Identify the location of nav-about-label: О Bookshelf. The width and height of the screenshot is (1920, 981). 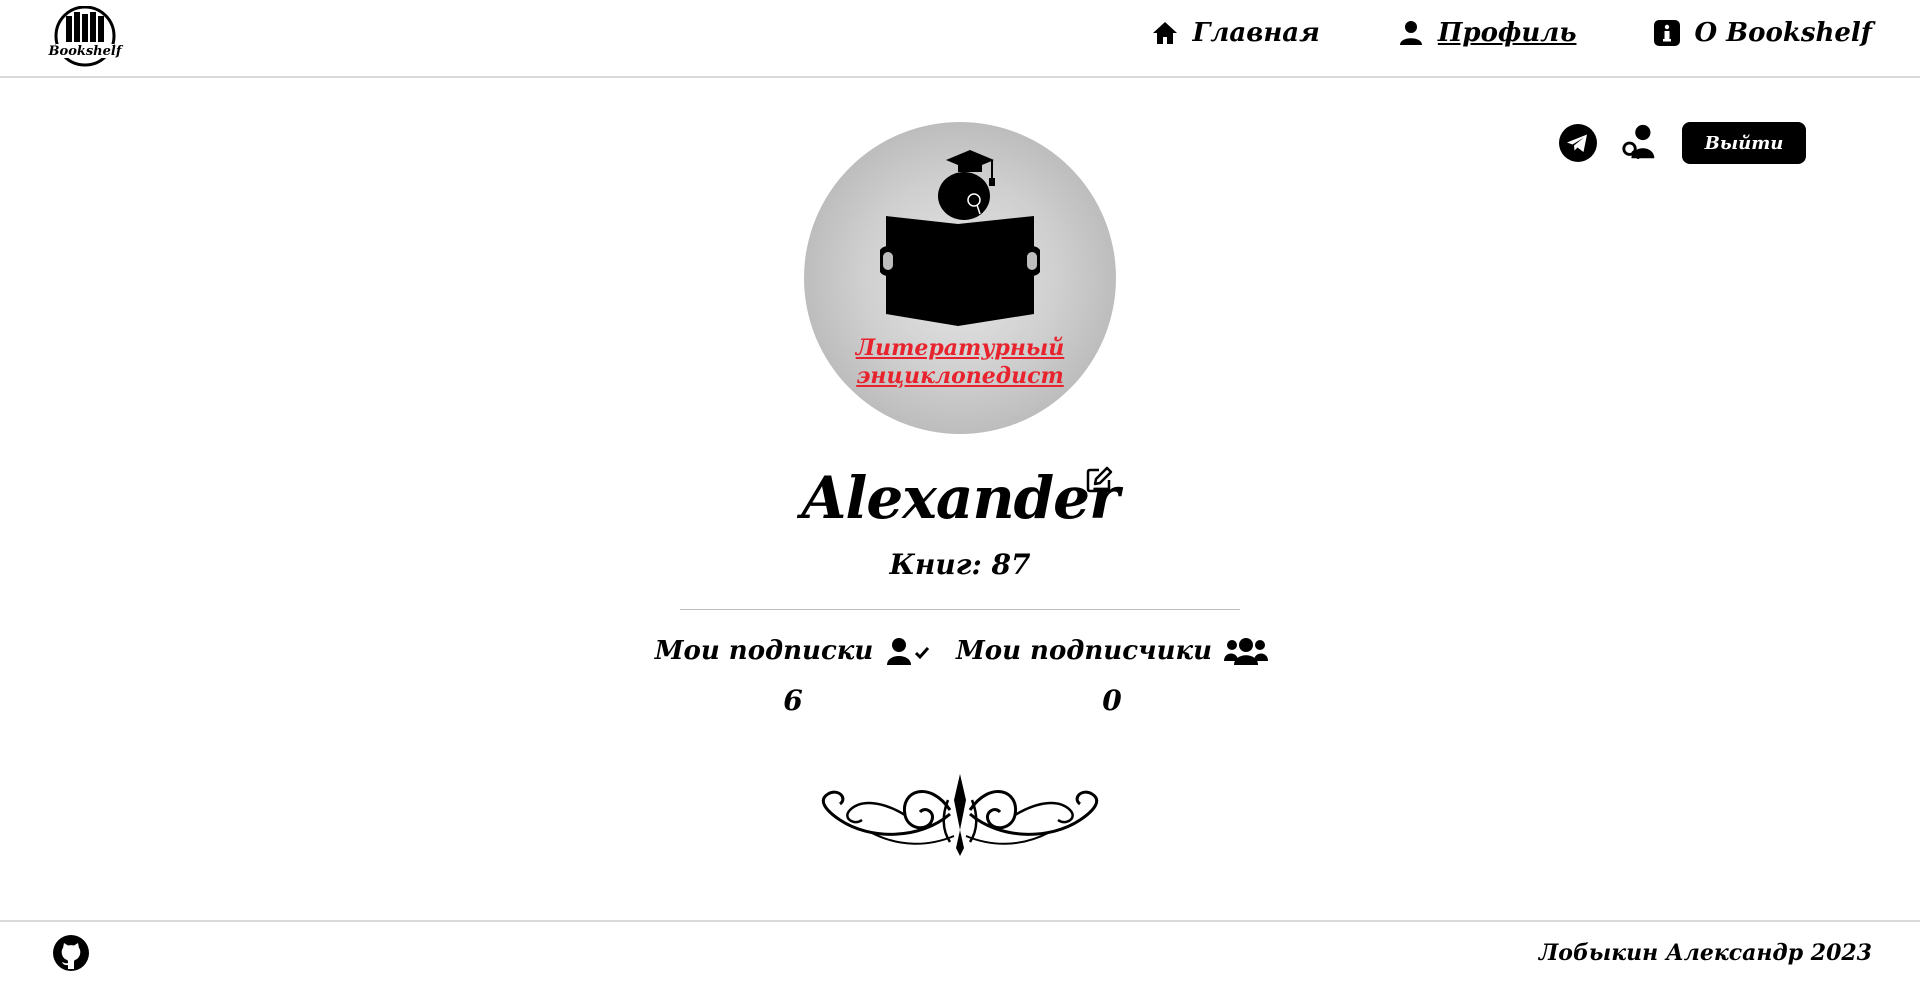
(1783, 33).